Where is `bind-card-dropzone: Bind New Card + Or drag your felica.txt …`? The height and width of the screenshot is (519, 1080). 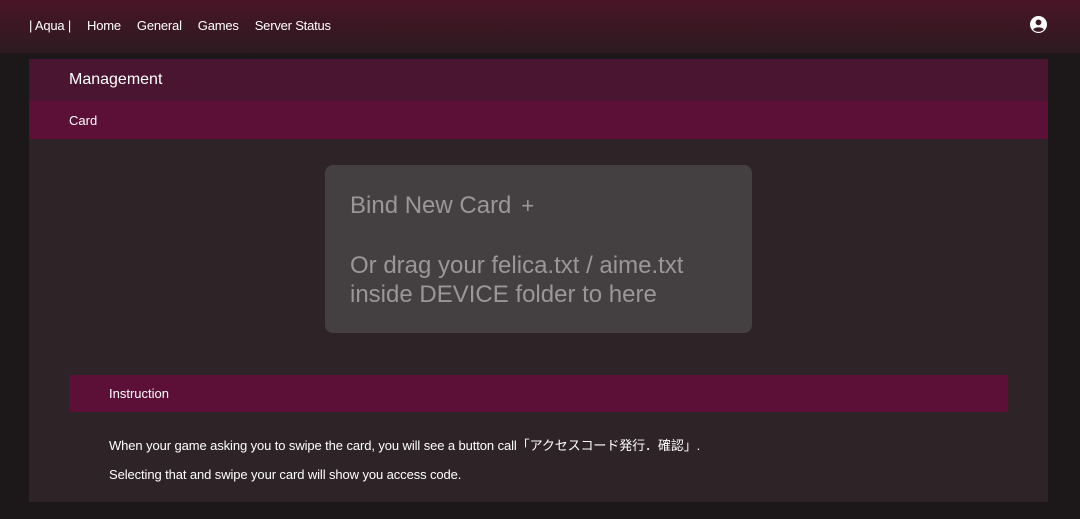
bind-card-dropzone: Bind New Card + Or drag your felica.txt … is located at coordinates (538, 249).